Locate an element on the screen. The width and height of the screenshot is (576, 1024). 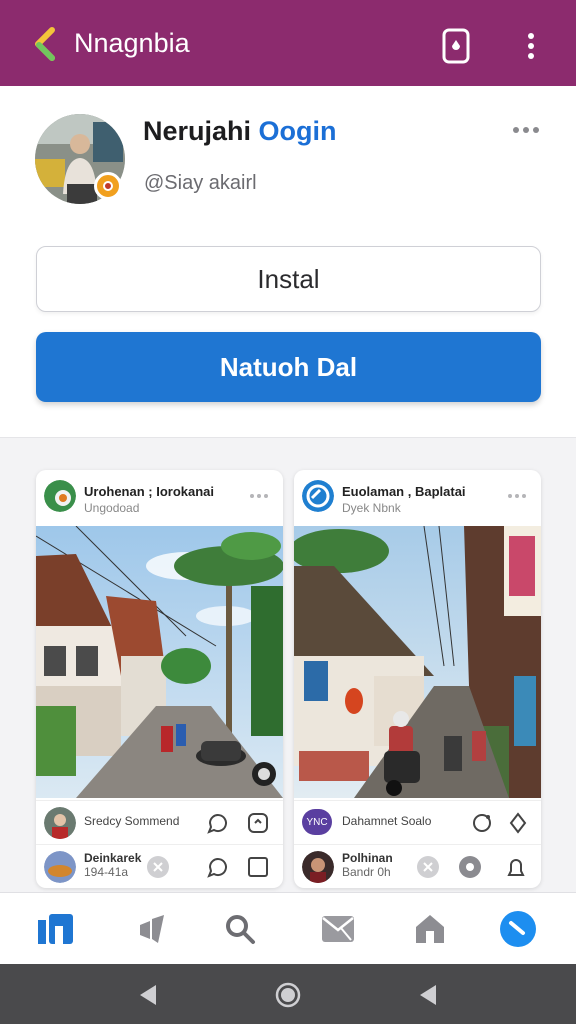
nav-mail is located at coordinates (338, 929).